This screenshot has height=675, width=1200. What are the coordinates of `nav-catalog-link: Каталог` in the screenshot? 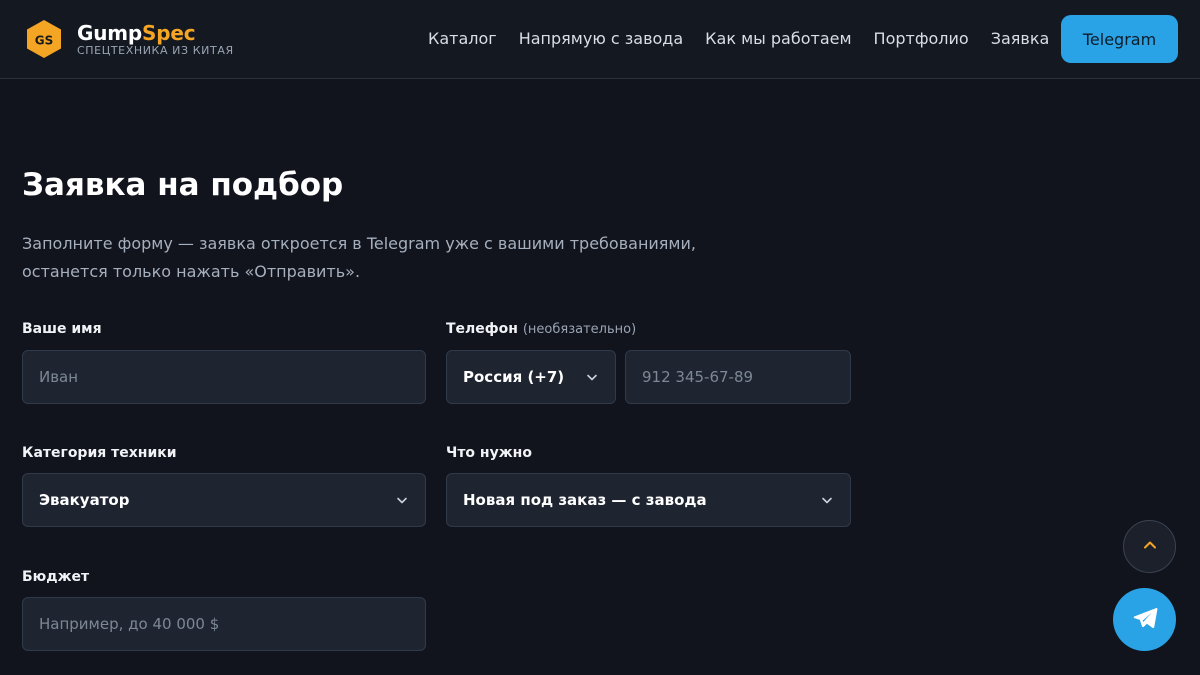 It's located at (462, 38).